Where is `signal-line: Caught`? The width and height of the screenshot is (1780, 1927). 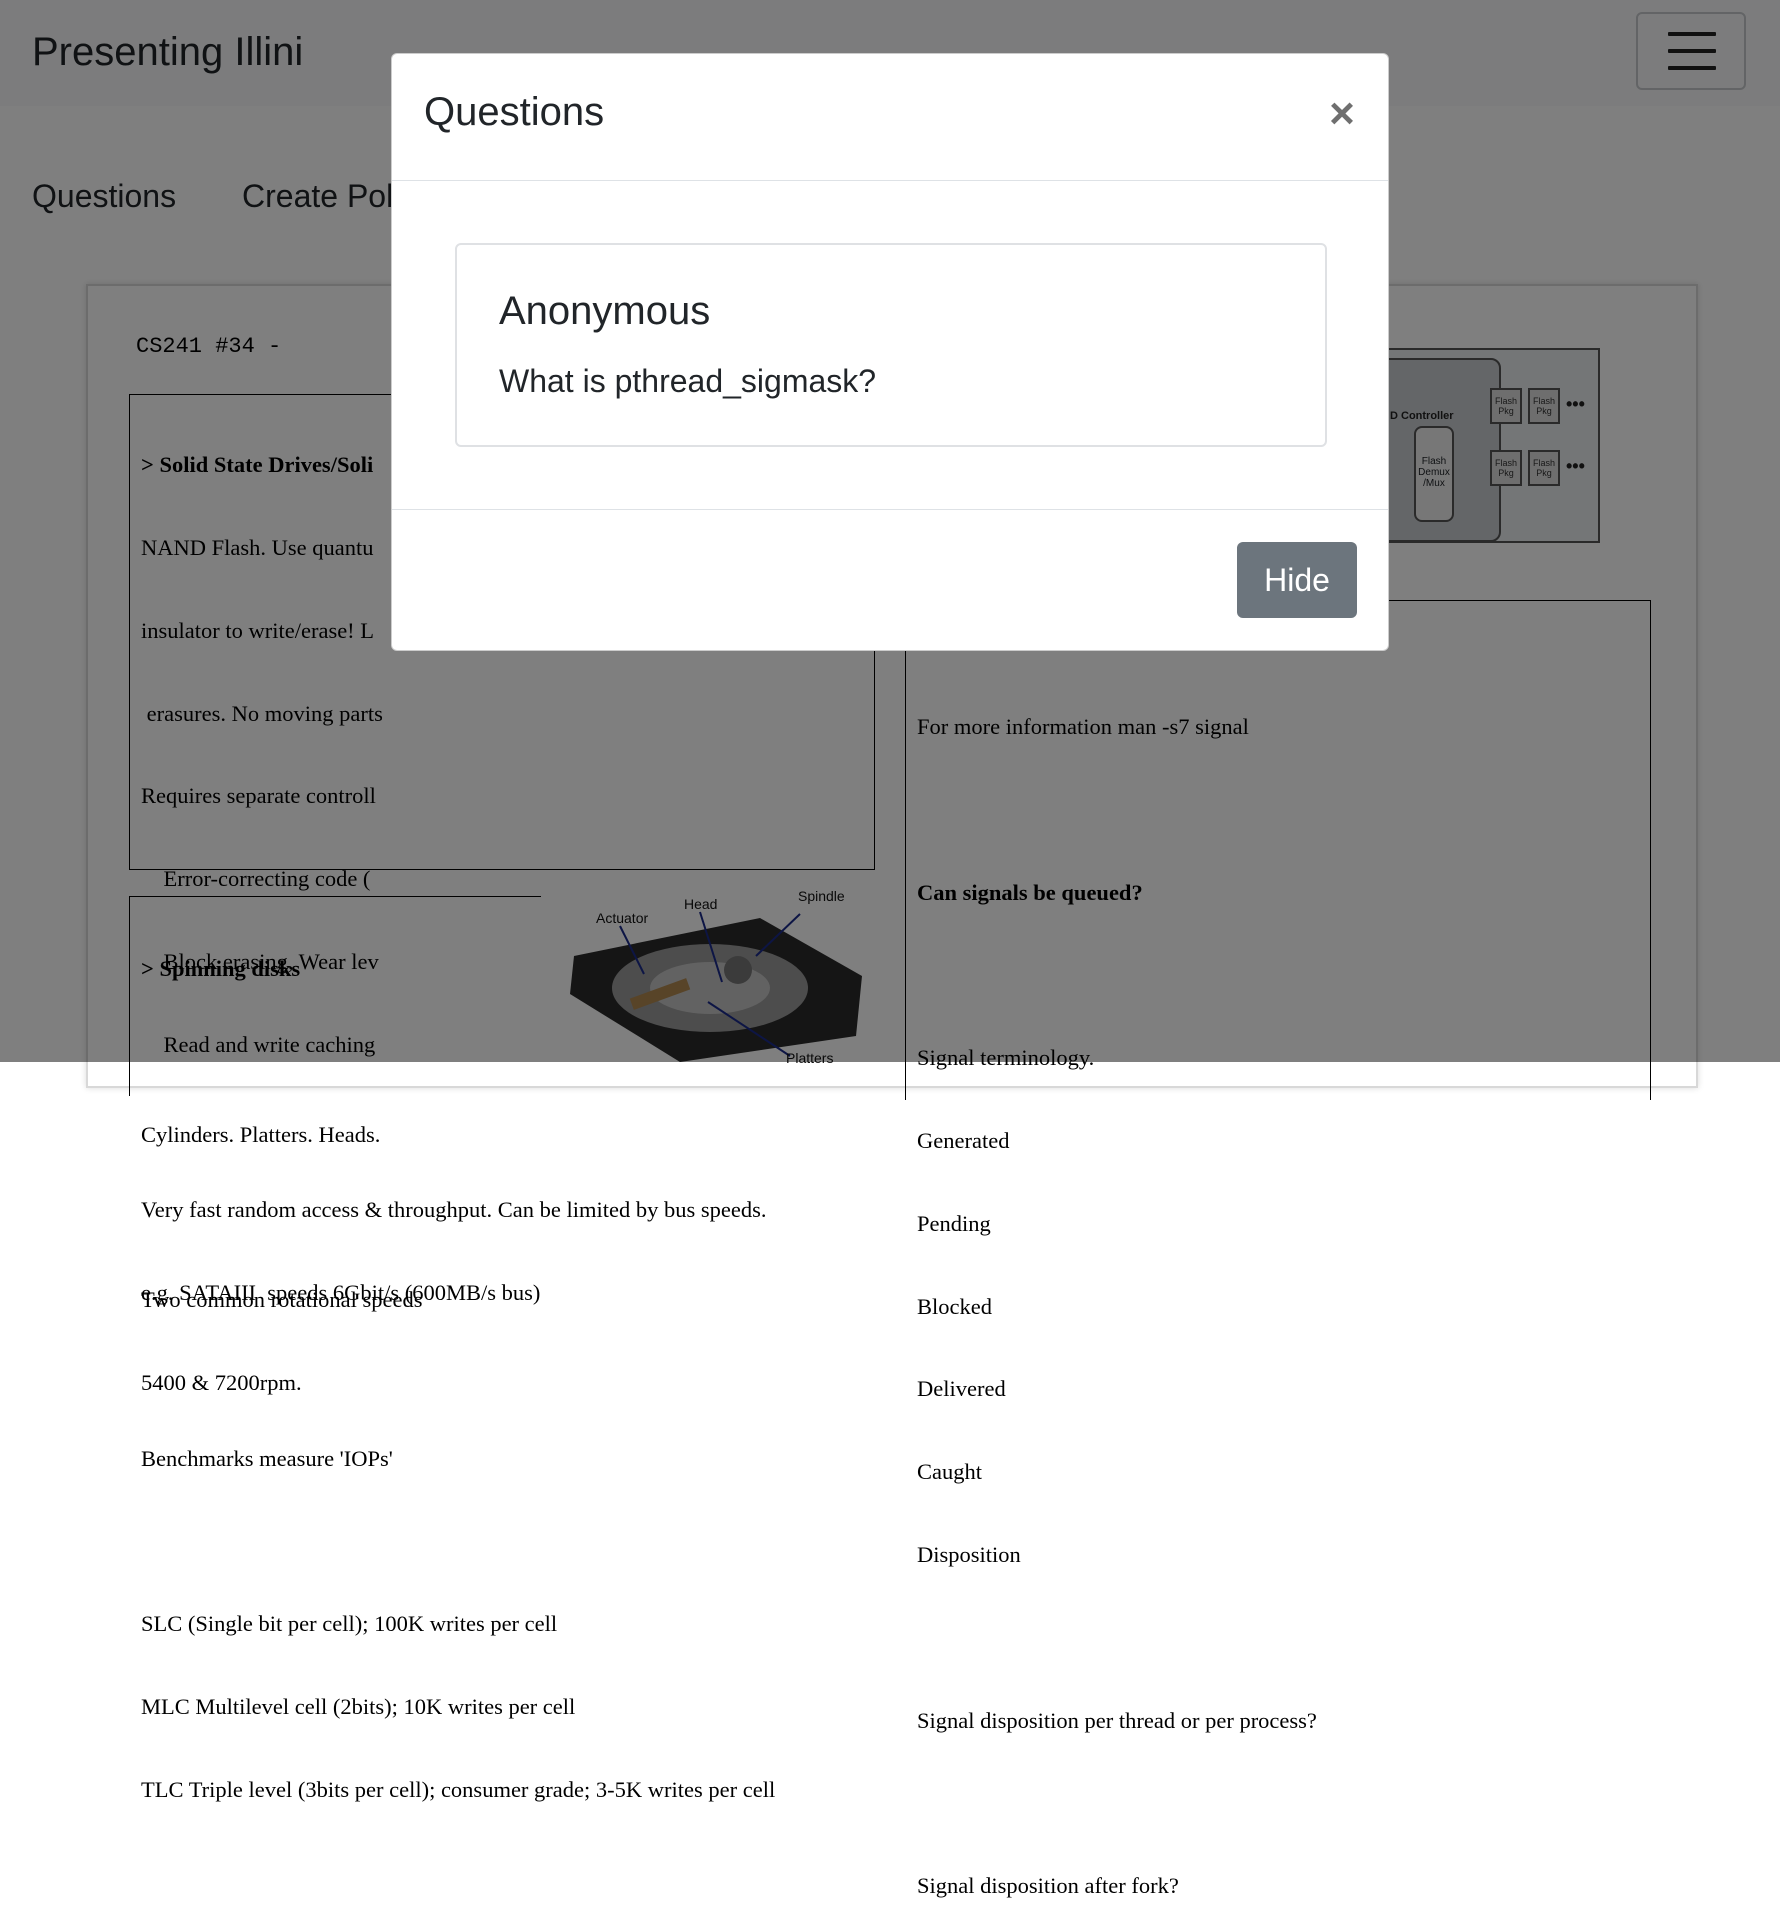
signal-line: Caught is located at coordinates (949, 1472).